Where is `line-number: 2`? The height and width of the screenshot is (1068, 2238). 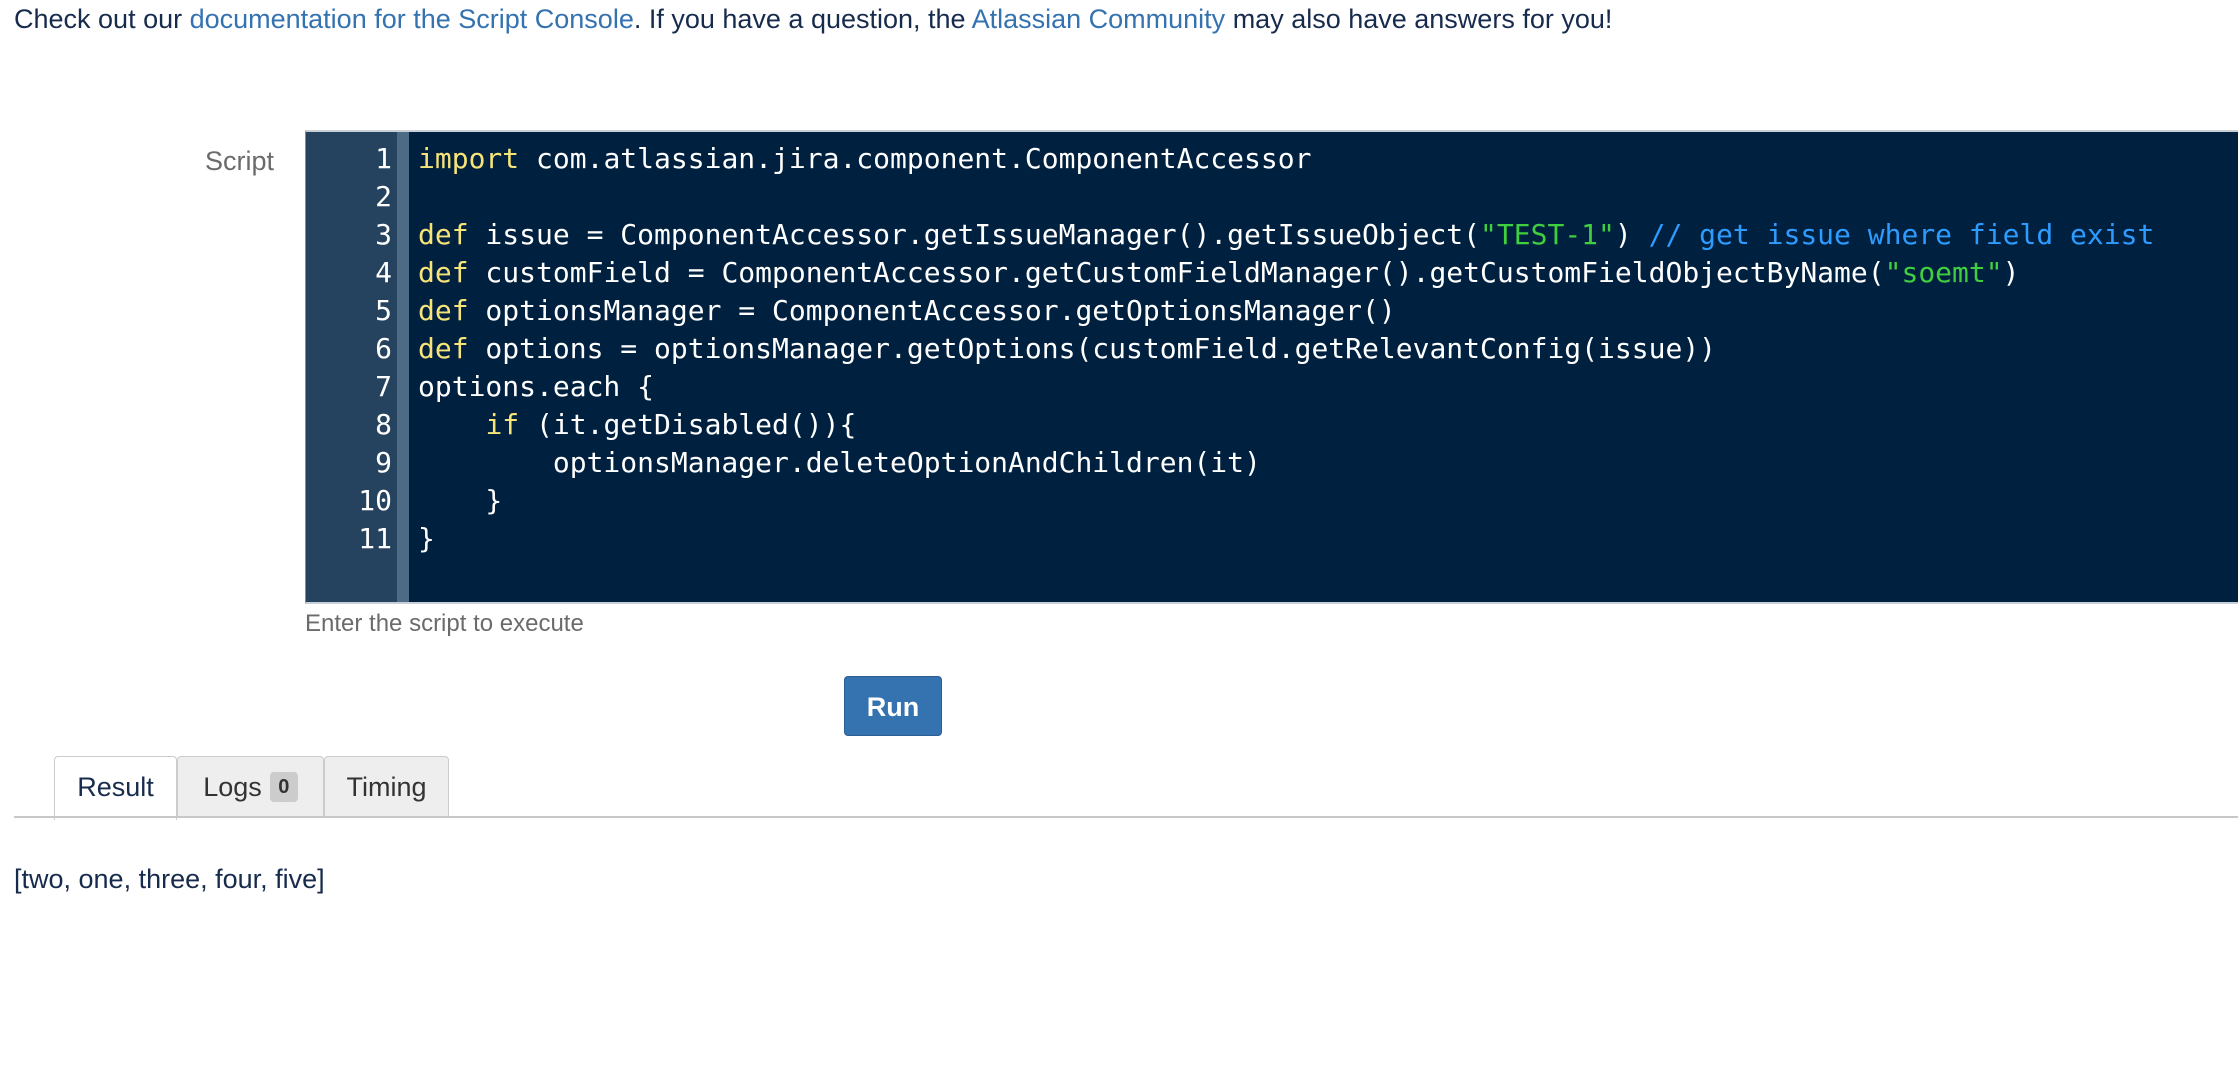
line-number: 2 is located at coordinates (383, 196).